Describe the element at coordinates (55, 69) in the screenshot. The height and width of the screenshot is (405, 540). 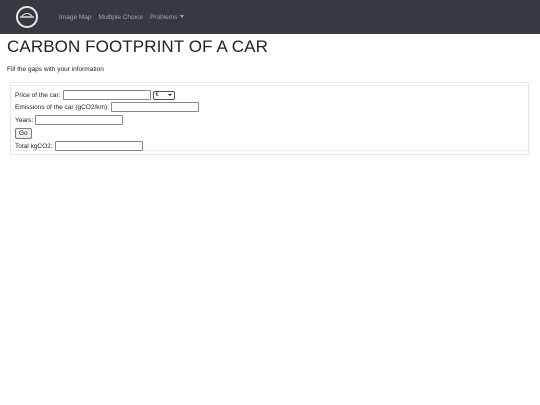
I see `page-subtitle: Fill the gaps with your information` at that location.